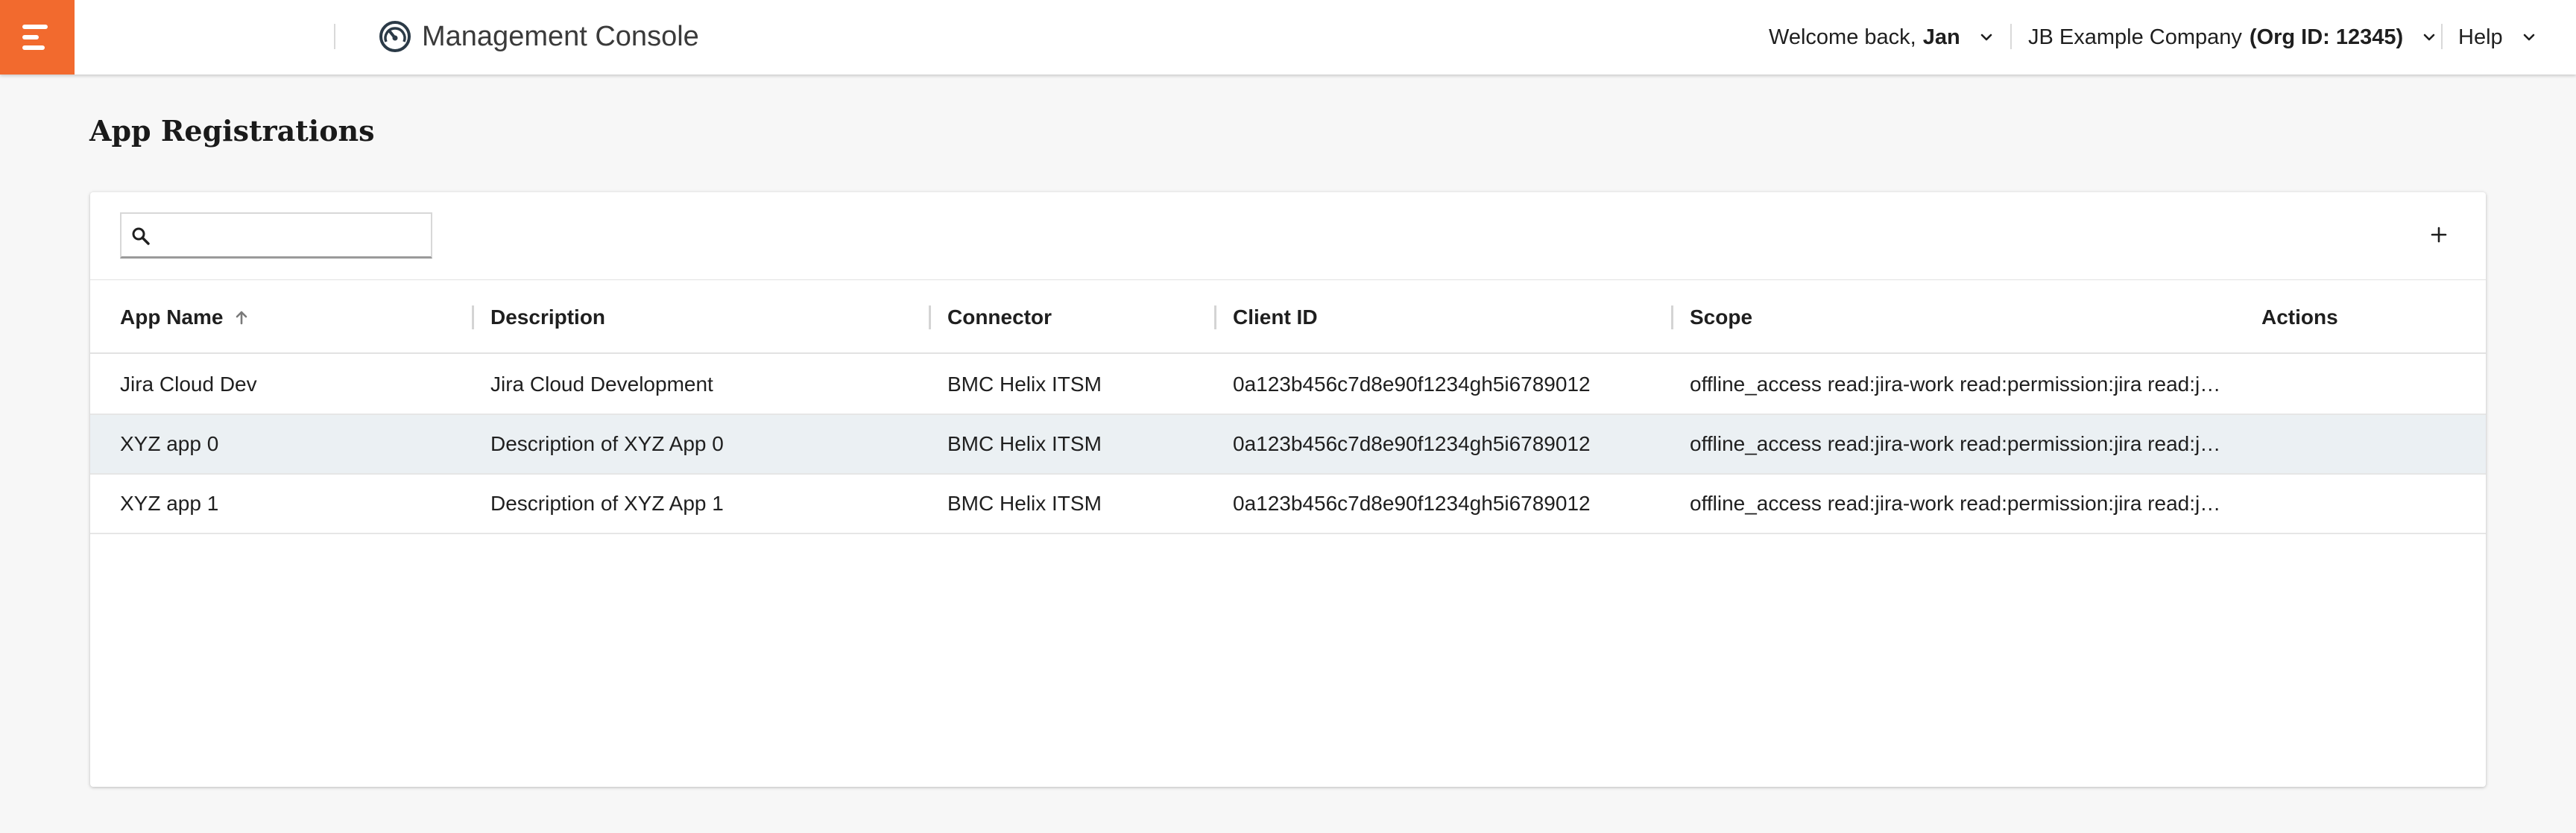 This screenshot has height=833, width=2576. Describe the element at coordinates (560, 36) in the screenshot. I see `app-title: Management Console` at that location.